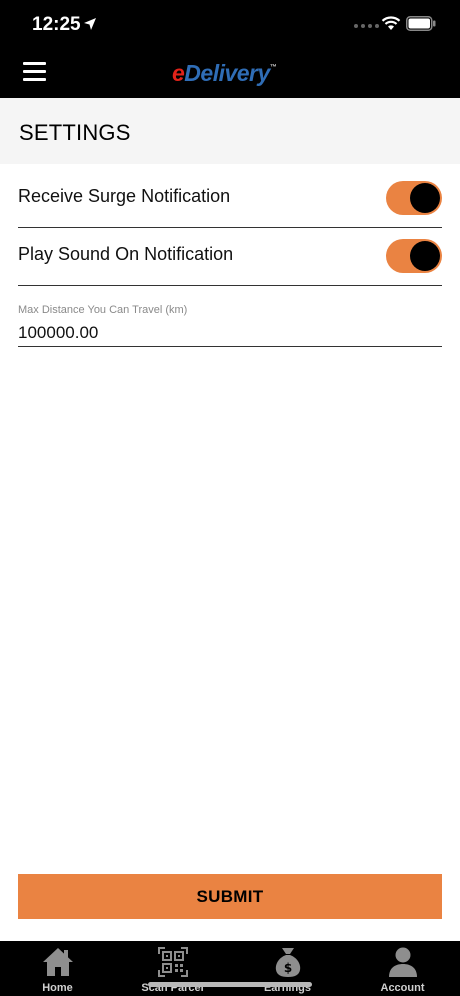 This screenshot has width=460, height=996. I want to click on sound-notification-label: Play Sound On Notification, so click(126, 254).